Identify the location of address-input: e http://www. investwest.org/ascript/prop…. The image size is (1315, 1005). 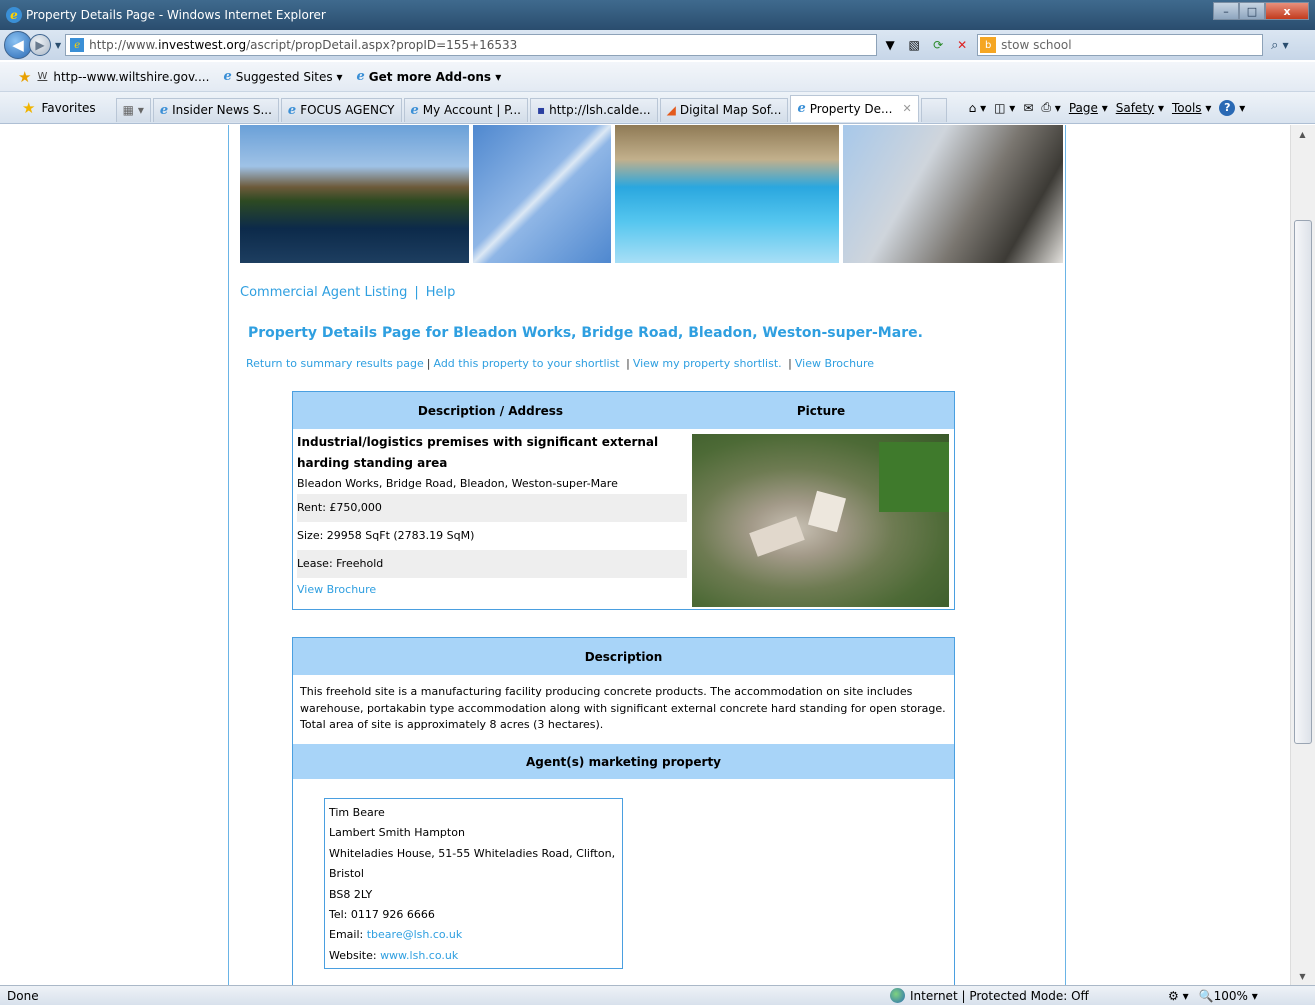
(471, 45).